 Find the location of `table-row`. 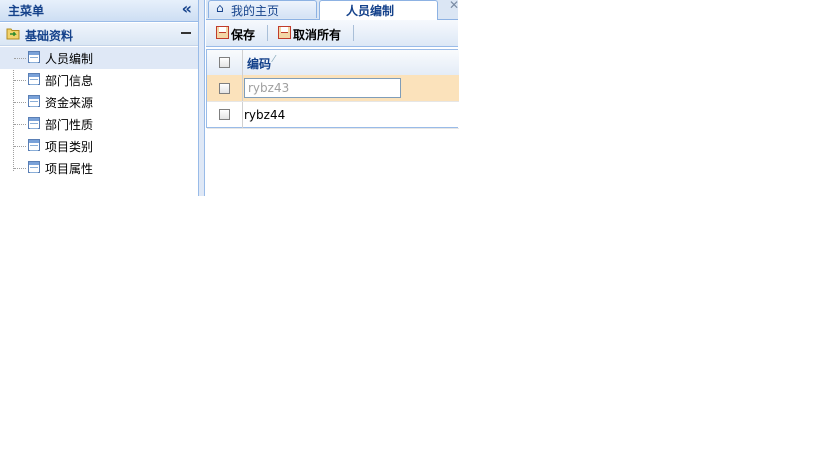

table-row is located at coordinates (333, 88).